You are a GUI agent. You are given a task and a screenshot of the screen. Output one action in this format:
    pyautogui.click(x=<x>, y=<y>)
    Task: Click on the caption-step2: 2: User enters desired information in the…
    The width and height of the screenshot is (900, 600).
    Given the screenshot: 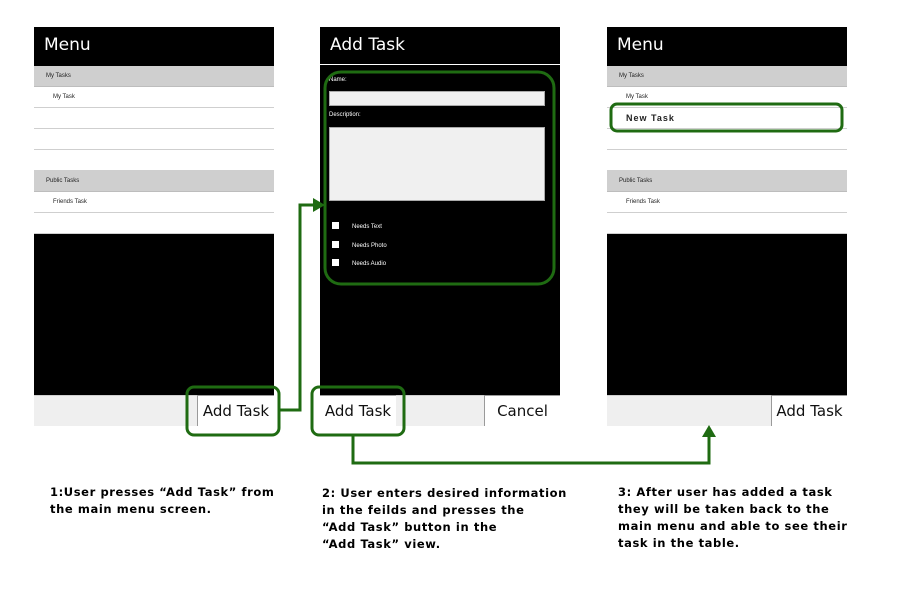 What is the action you would take?
    pyautogui.click(x=444, y=519)
    